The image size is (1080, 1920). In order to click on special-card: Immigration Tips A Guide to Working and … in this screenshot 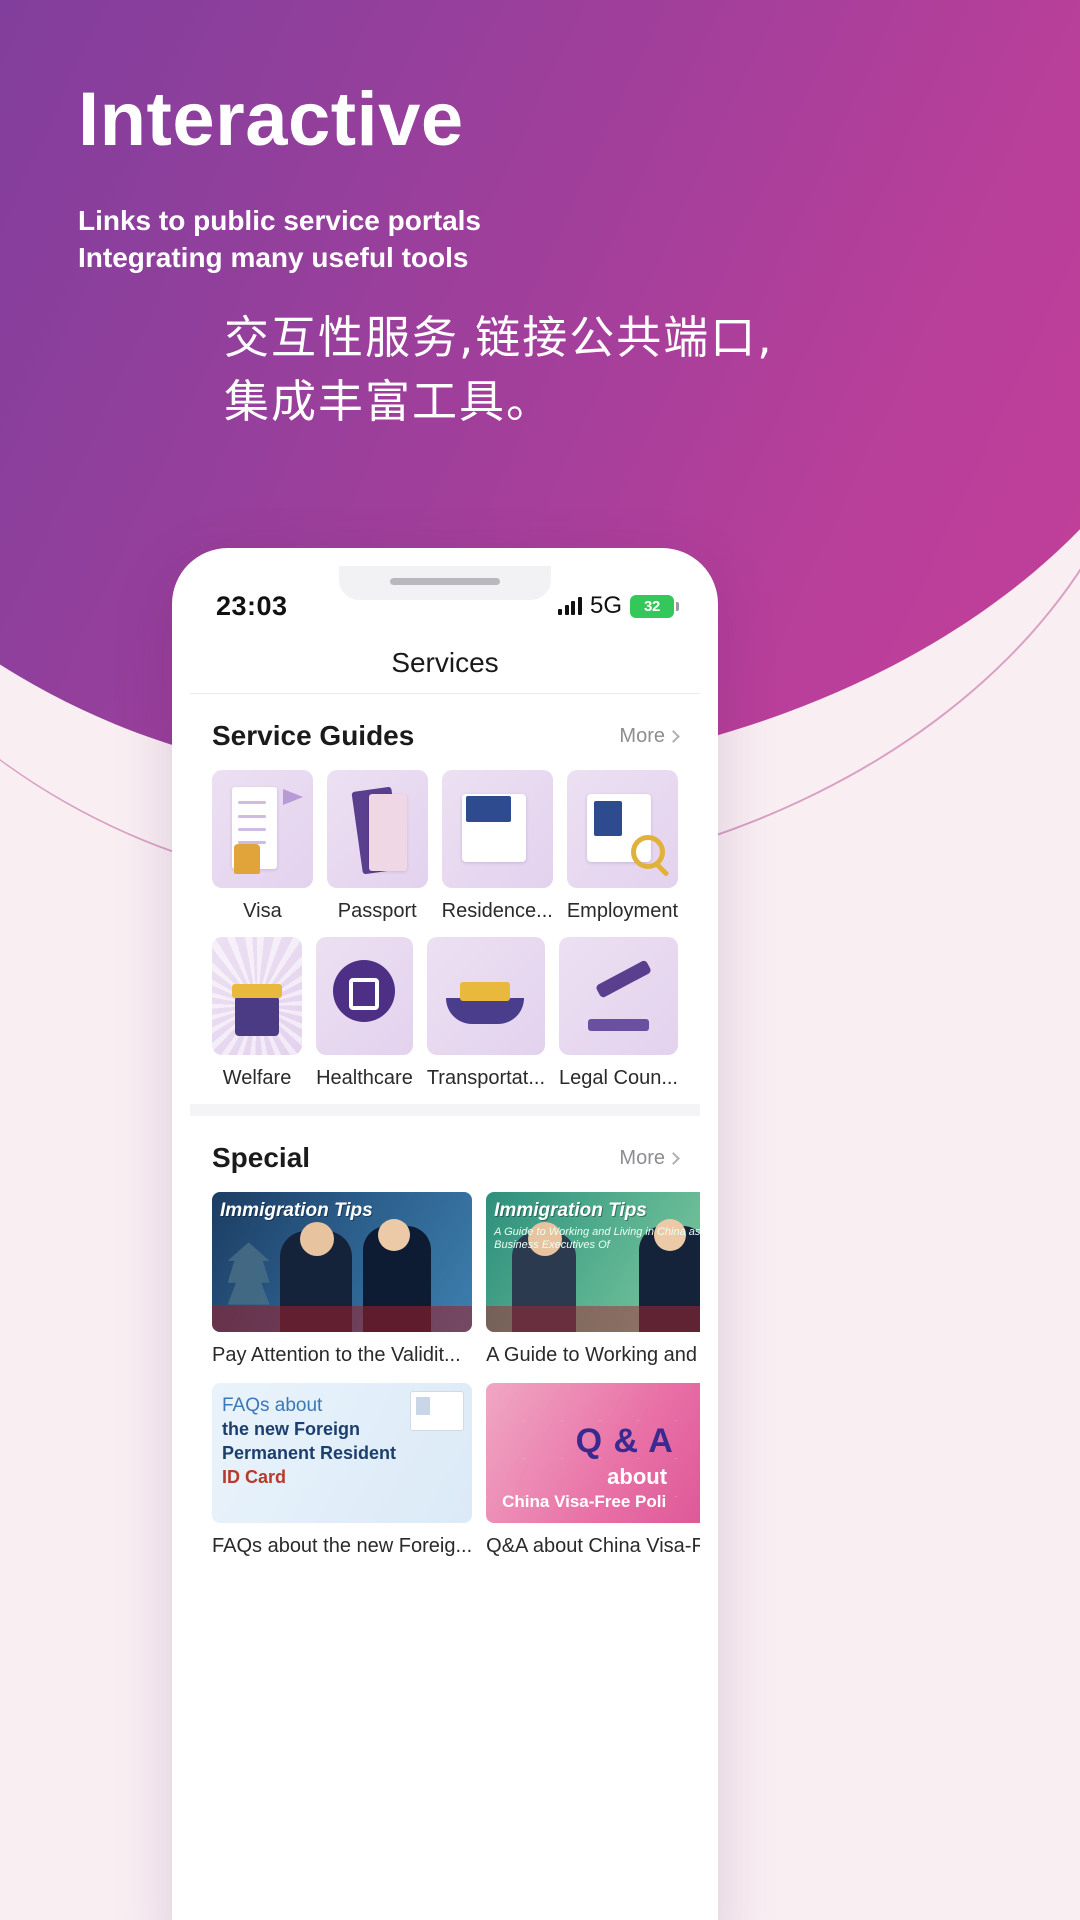, I will do `click(593, 1279)`.